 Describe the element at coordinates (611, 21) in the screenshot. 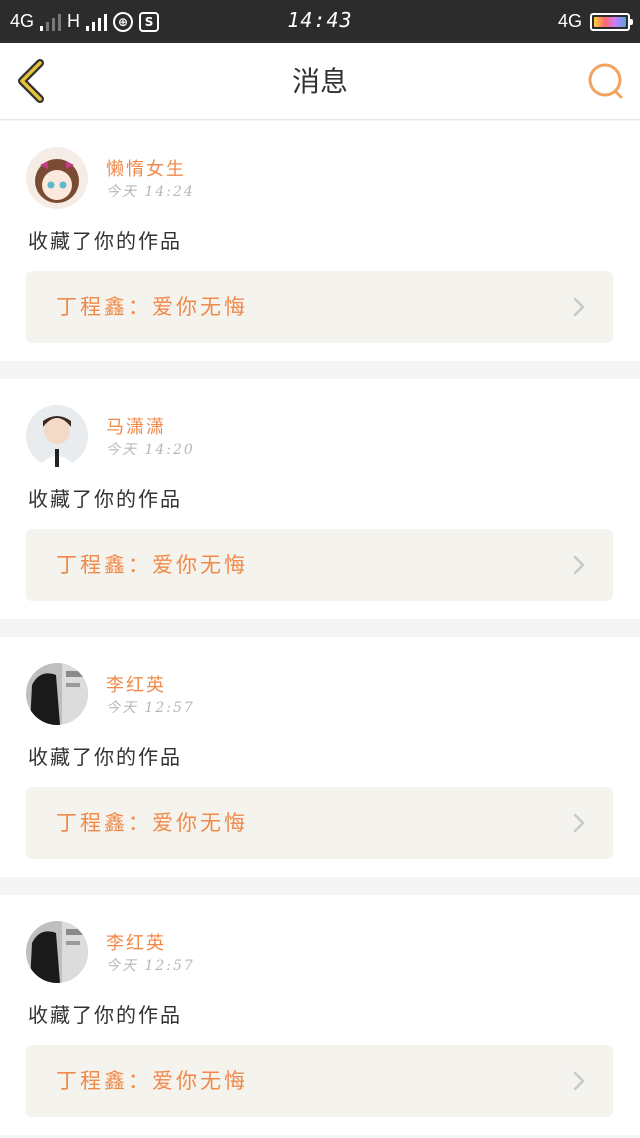

I see `battery-icon` at that location.